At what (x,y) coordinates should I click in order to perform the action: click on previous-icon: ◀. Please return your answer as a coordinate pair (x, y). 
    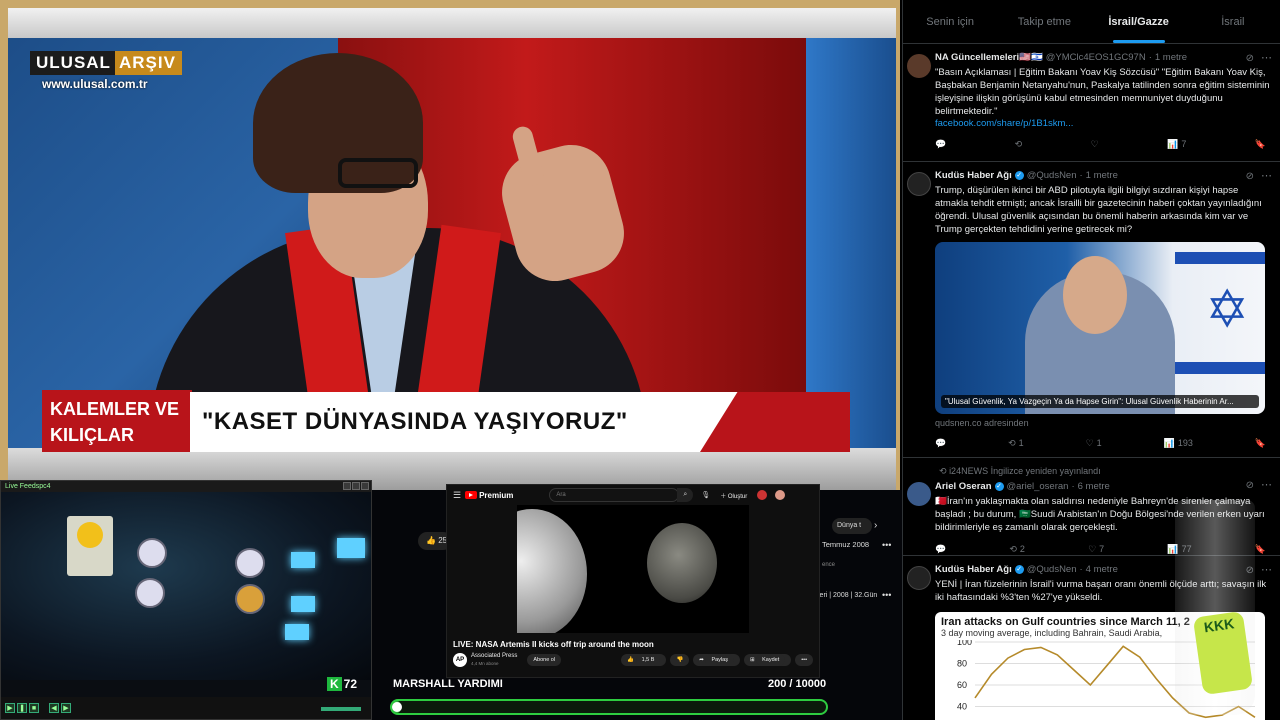
    Looking at the image, I should click on (54, 708).